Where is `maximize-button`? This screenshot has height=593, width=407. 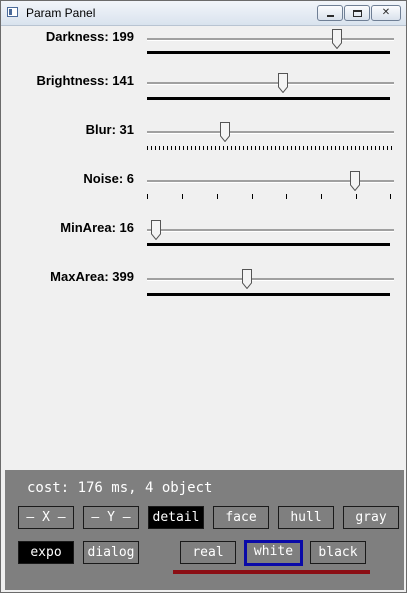 maximize-button is located at coordinates (357, 13).